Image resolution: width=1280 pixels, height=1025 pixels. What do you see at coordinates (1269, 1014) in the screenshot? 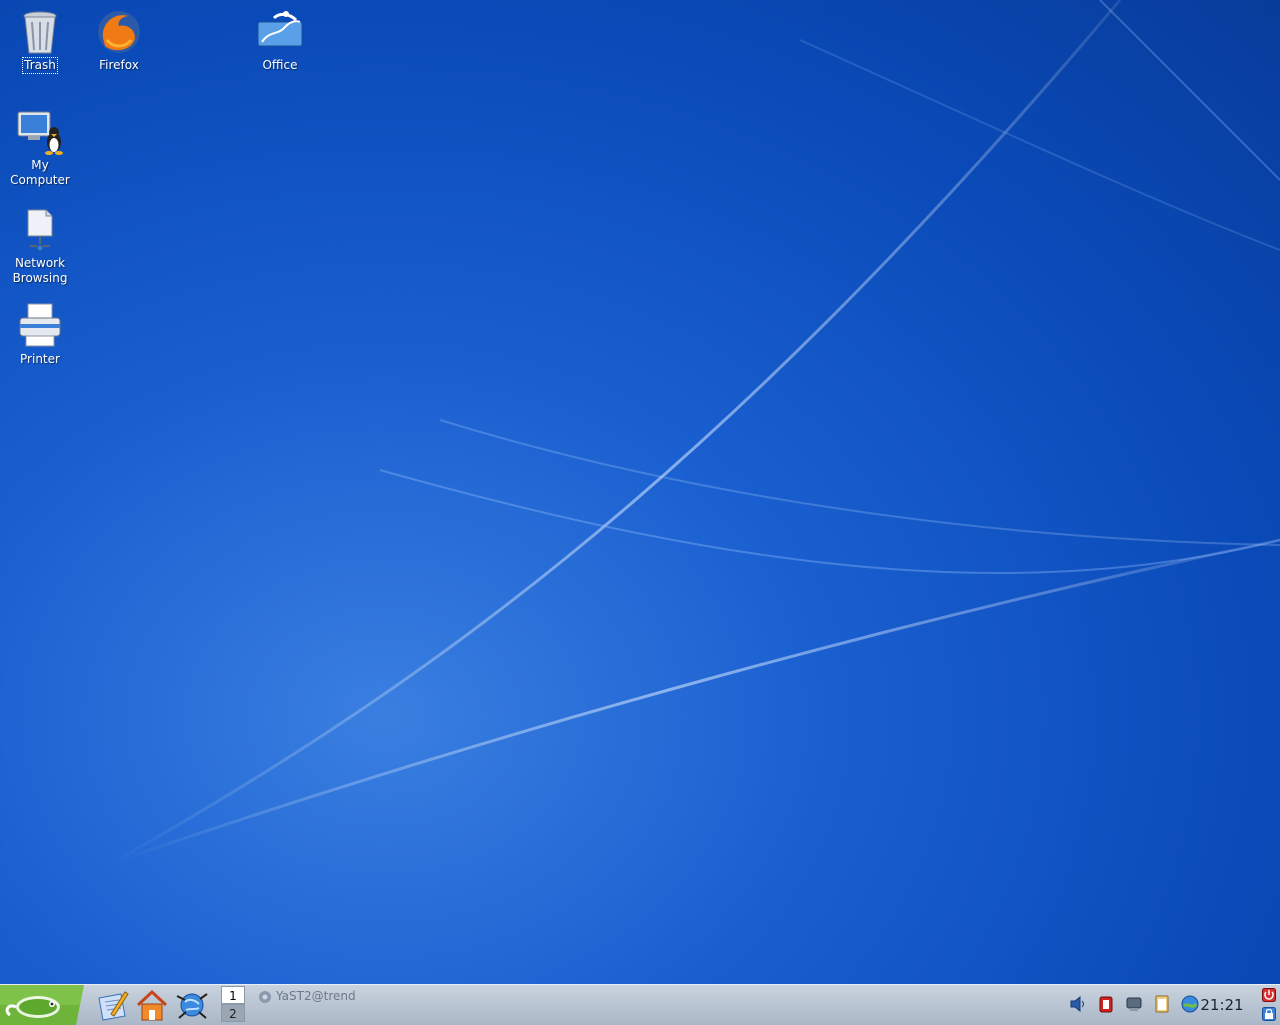
I see `lock-screen-icon` at bounding box center [1269, 1014].